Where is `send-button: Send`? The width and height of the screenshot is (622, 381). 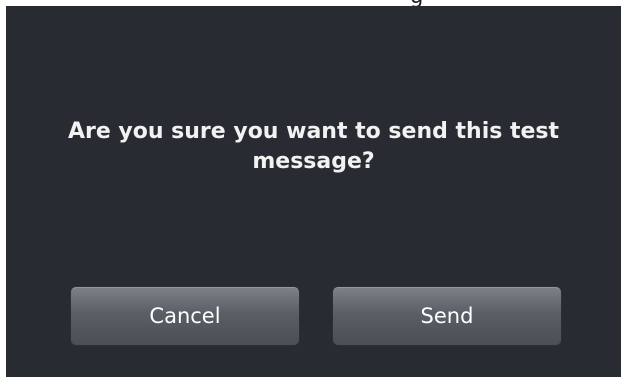 send-button: Send is located at coordinates (447, 316).